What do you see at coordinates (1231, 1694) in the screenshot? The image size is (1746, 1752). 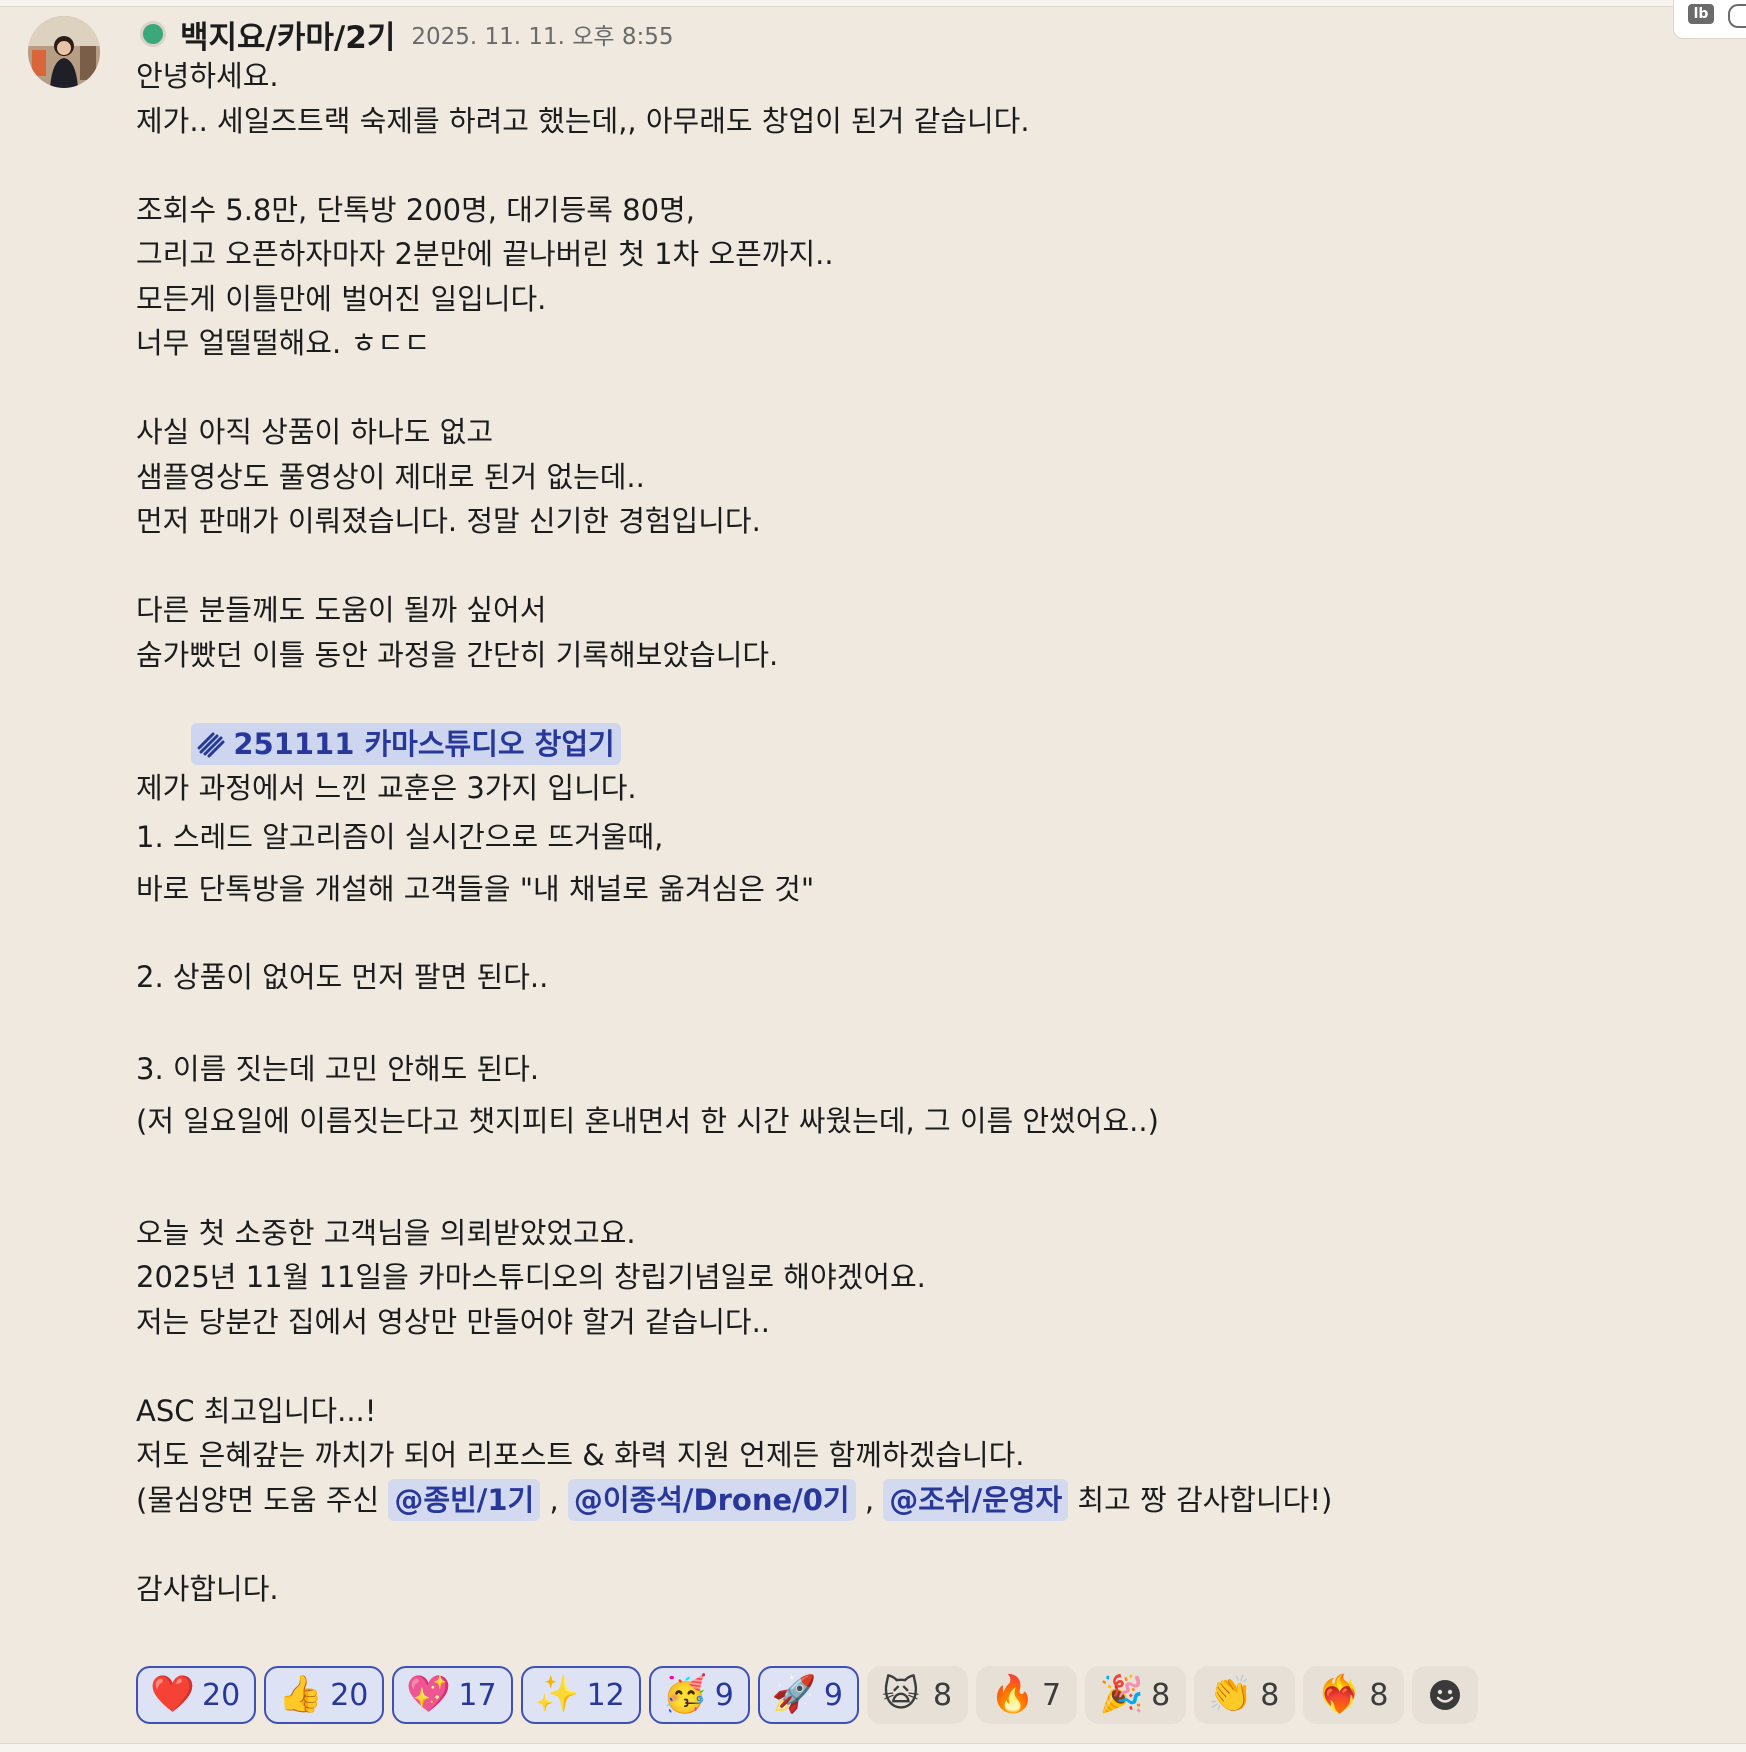 I see `clapping-hands-icon: 👏` at bounding box center [1231, 1694].